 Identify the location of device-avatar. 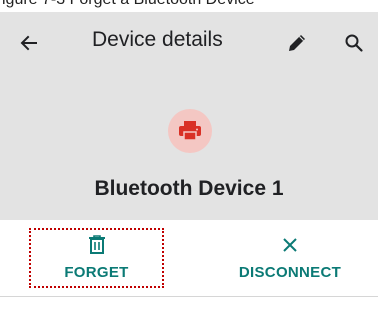
(190, 131).